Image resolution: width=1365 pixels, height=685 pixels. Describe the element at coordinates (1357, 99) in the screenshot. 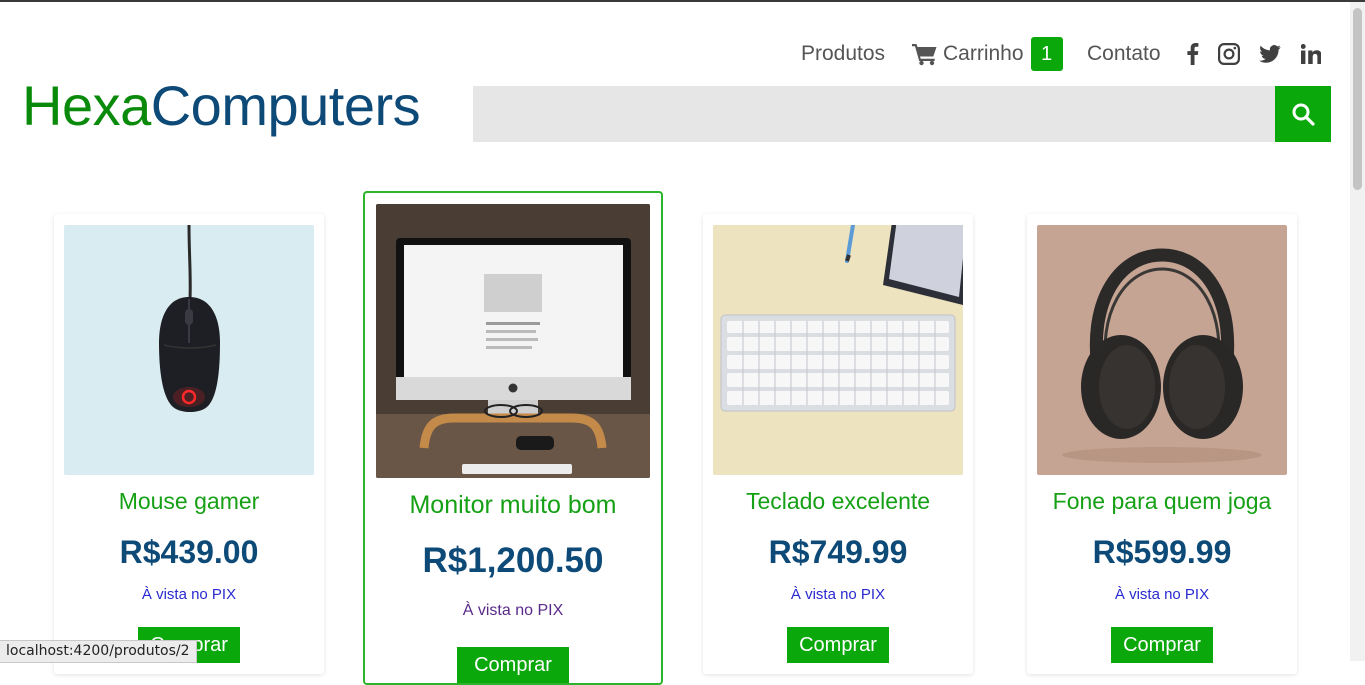

I see `scrollbar-thumb` at that location.